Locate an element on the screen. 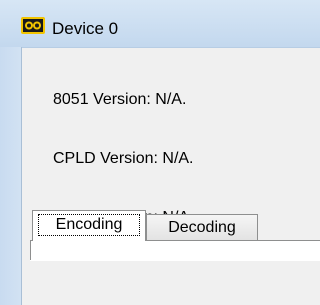  window-left-border is located at coordinates (11, 176).